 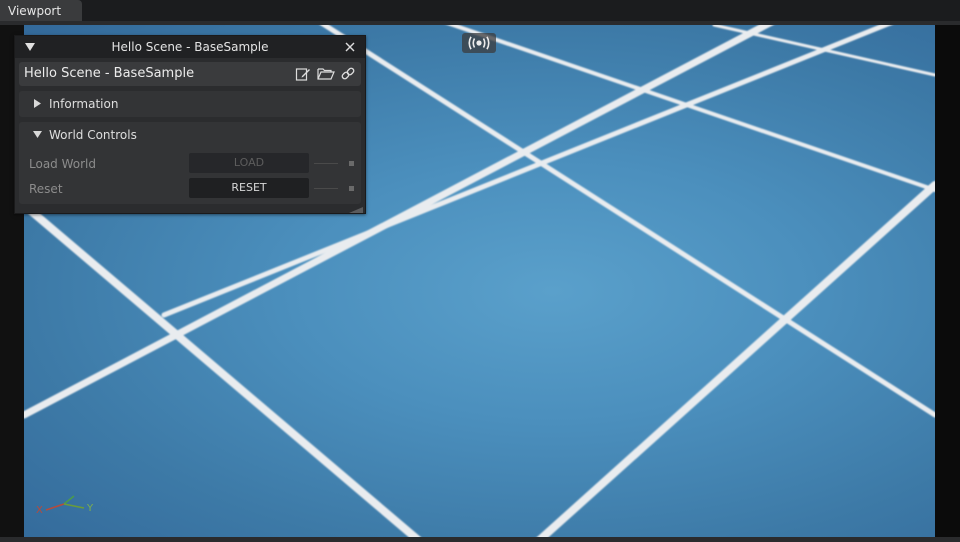 I want to click on panel-title: Hello Scene - BaseSample, so click(x=190, y=47).